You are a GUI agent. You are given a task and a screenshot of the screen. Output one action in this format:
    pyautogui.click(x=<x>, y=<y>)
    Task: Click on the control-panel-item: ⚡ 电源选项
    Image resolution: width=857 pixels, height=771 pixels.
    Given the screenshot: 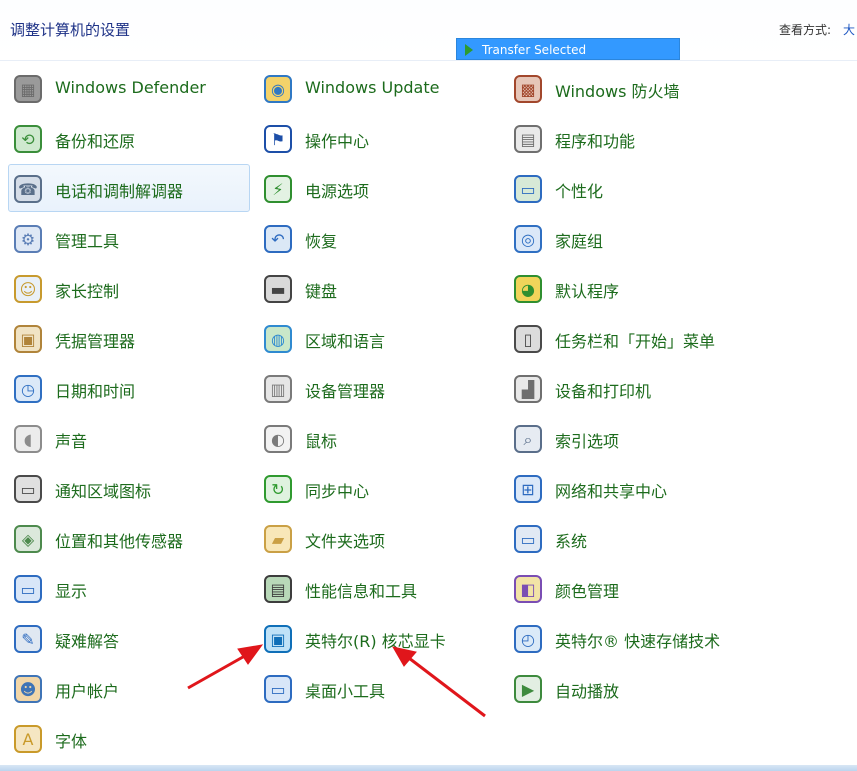 What is the action you would take?
    pyautogui.click(x=379, y=188)
    